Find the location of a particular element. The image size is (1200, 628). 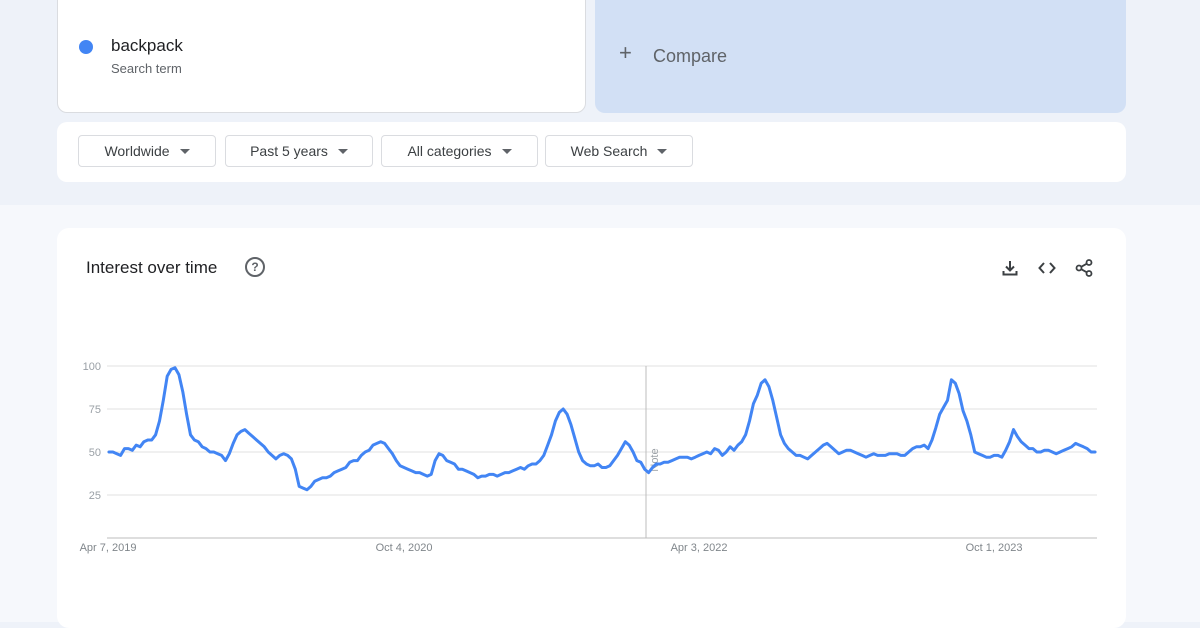

x-tick-label: Apr 3, 2022 is located at coordinates (699, 548).